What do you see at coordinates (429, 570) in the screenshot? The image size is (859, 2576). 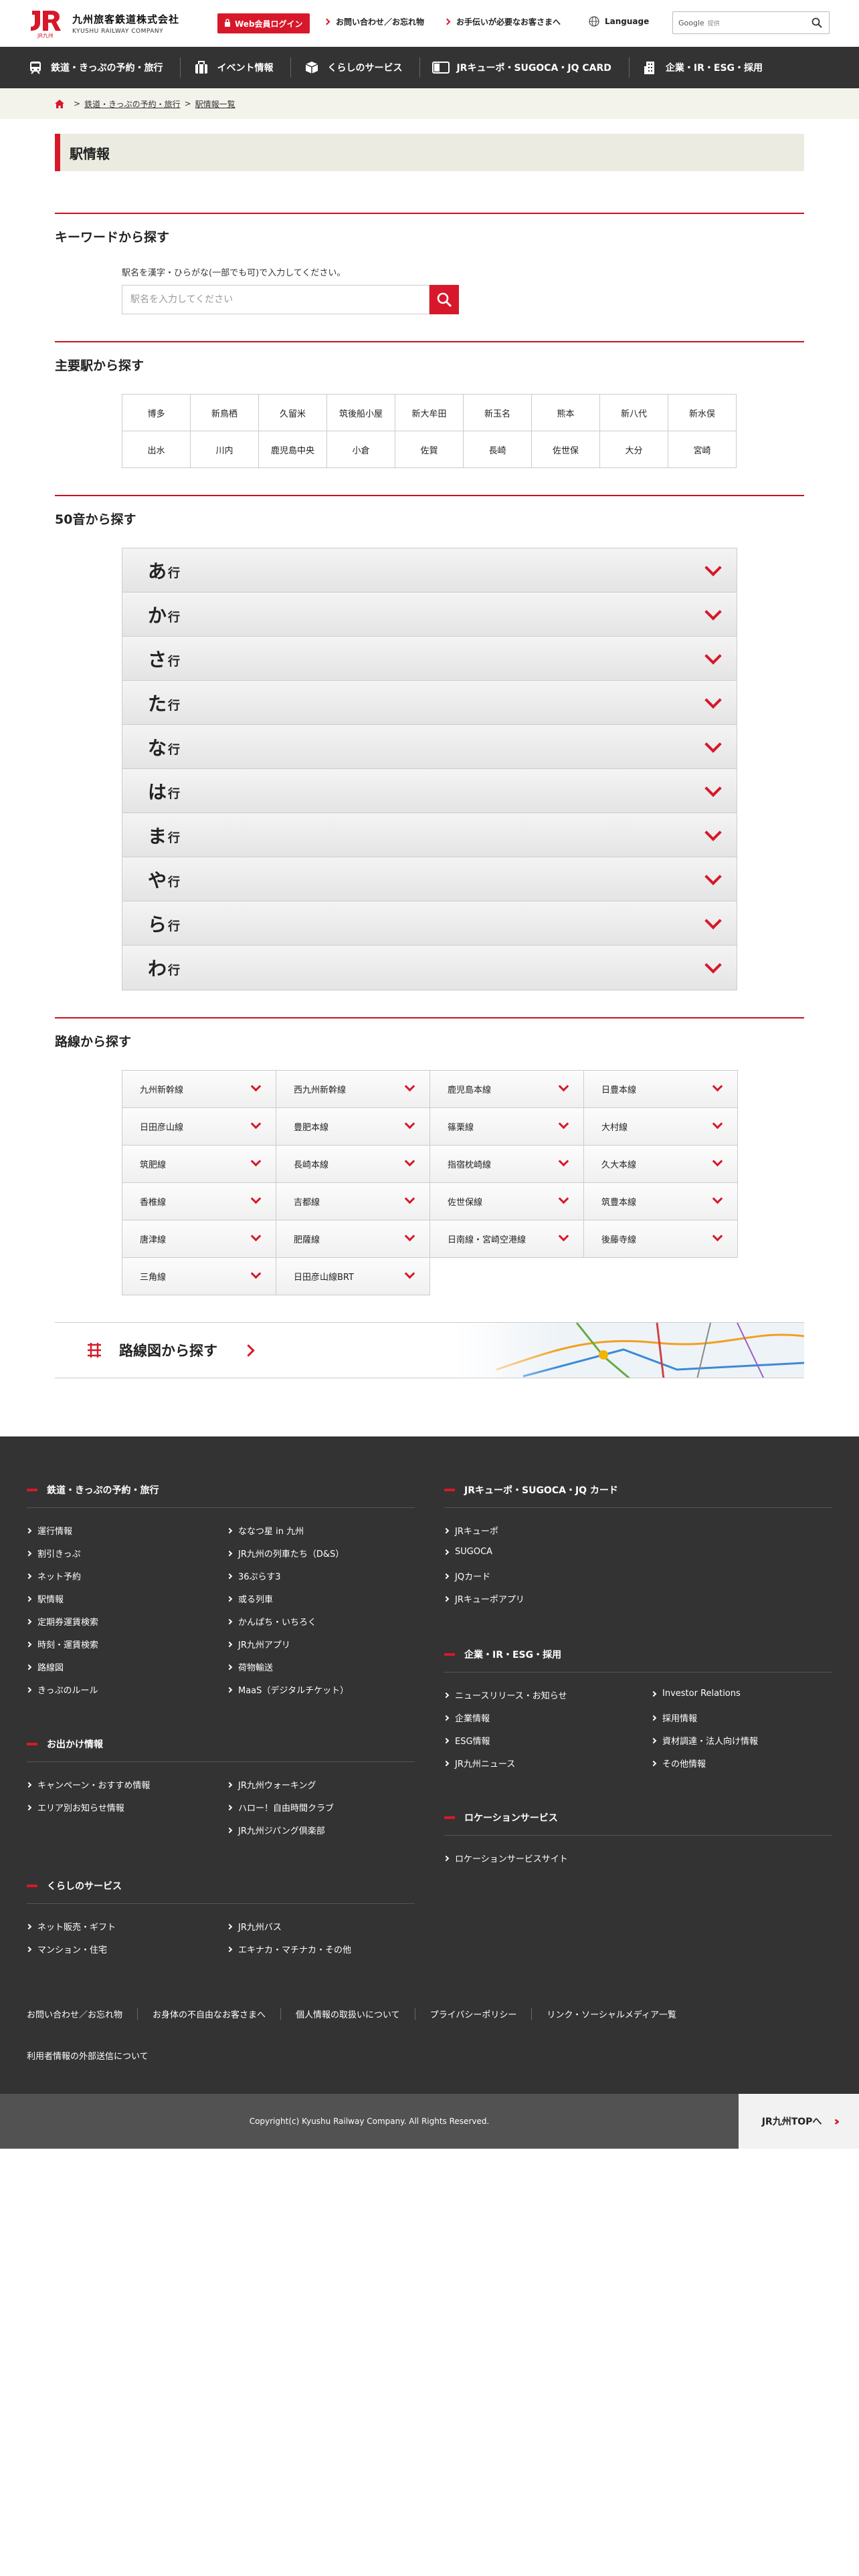 I see `kana-row-a: あ行` at bounding box center [429, 570].